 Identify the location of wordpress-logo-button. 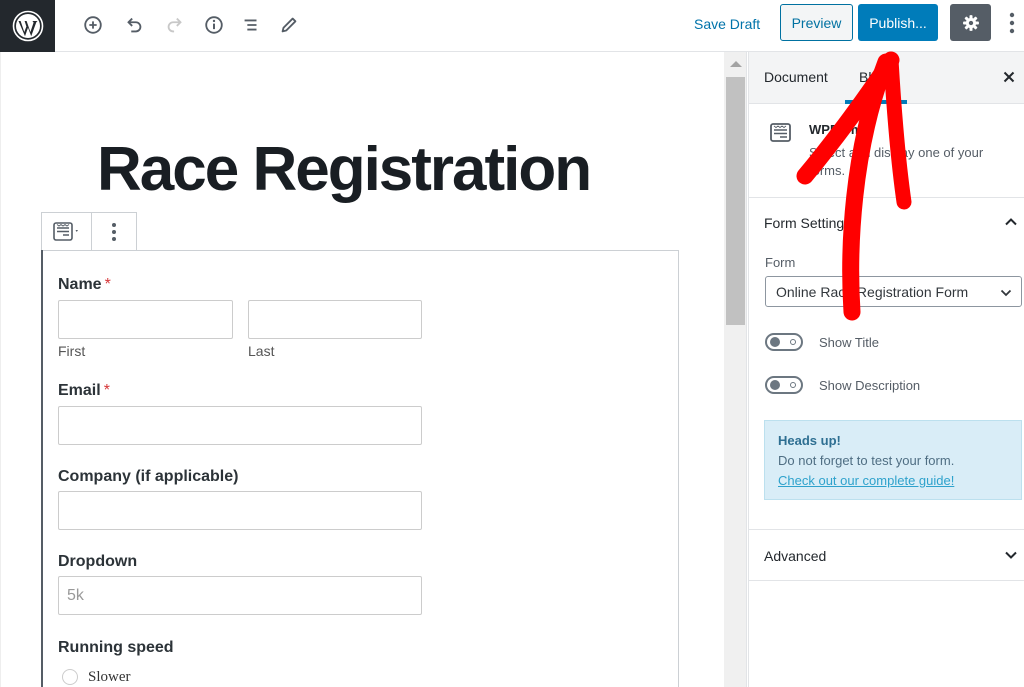
(27, 26).